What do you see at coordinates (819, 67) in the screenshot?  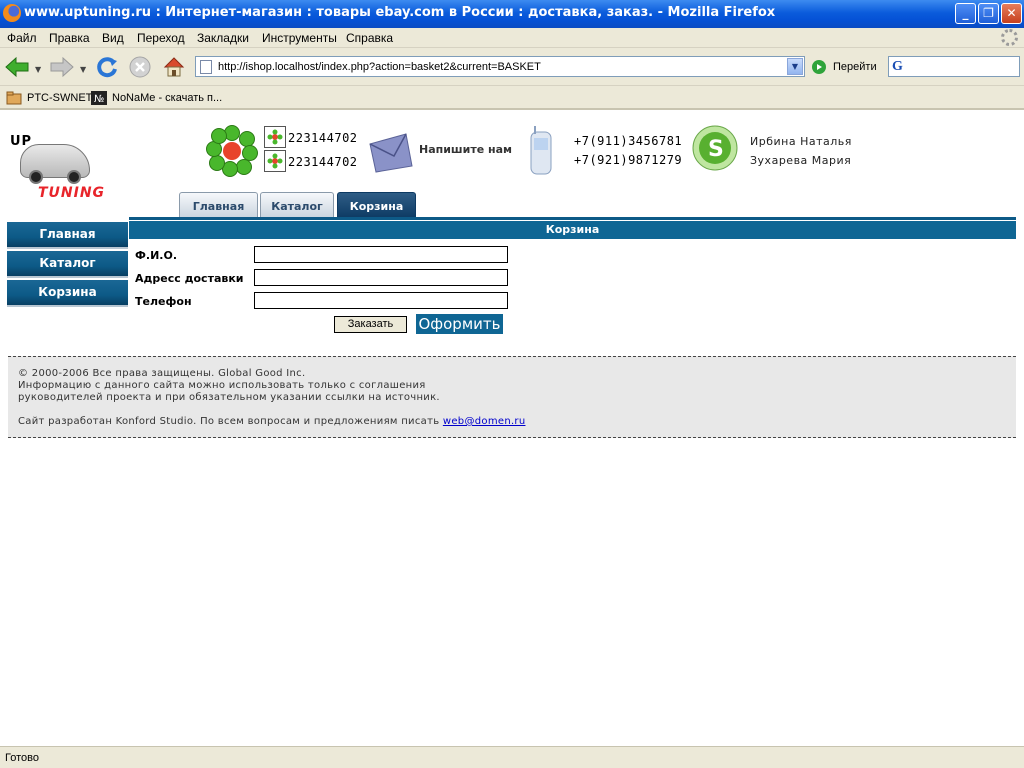 I see `go-arrow-icon` at bounding box center [819, 67].